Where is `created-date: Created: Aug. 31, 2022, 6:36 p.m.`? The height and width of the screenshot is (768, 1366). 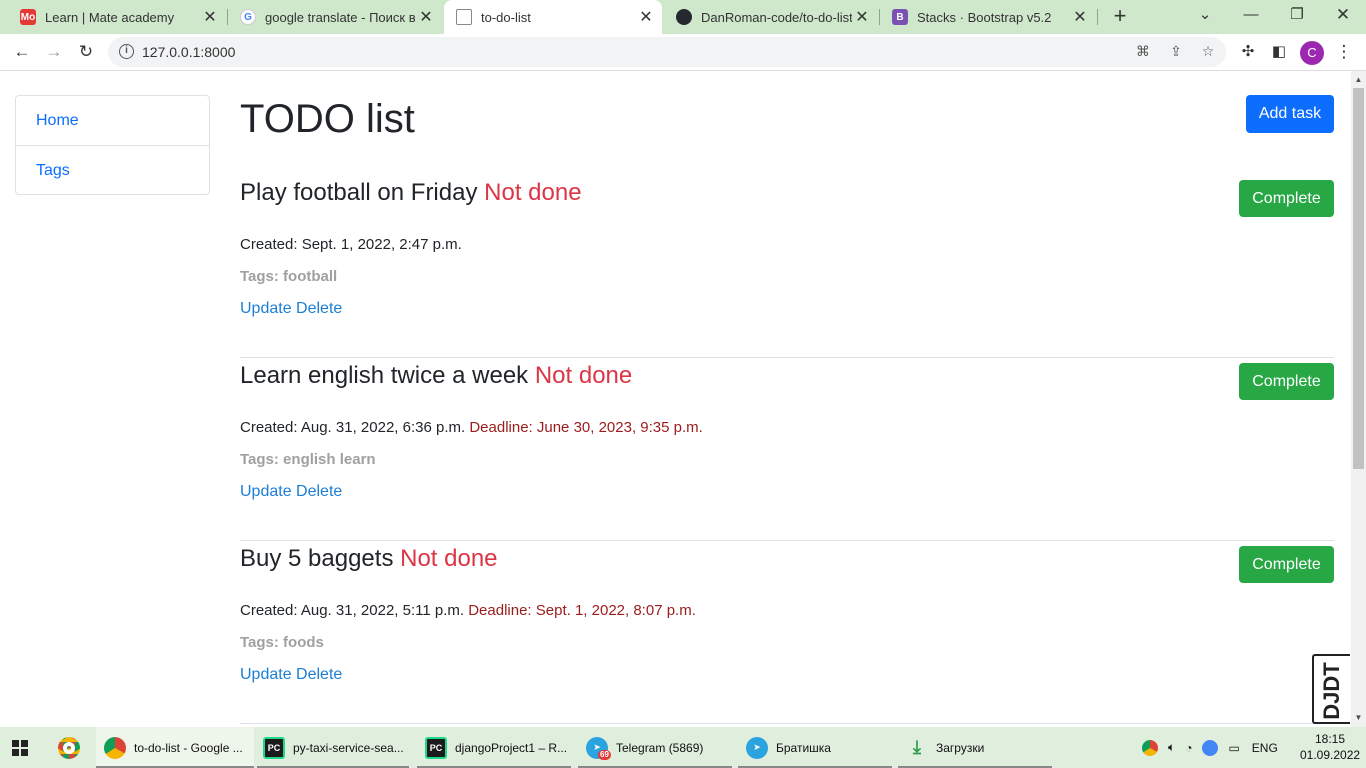
created-date: Created: Aug. 31, 2022, 6:36 p.m. is located at coordinates (353, 427).